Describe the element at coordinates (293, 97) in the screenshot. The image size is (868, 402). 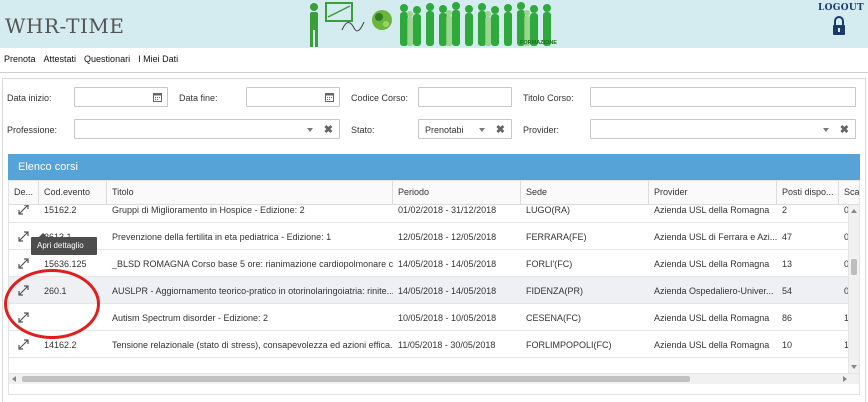
I see `data-fine-field` at that location.